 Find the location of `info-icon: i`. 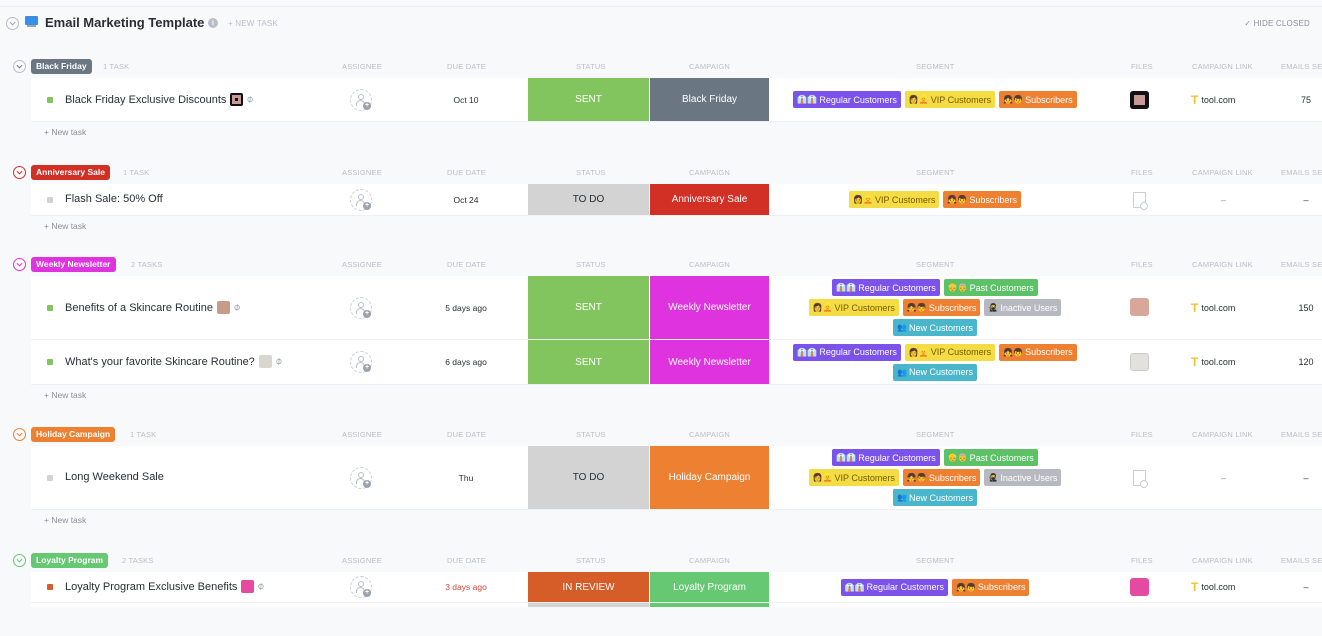

info-icon: i is located at coordinates (213, 23).